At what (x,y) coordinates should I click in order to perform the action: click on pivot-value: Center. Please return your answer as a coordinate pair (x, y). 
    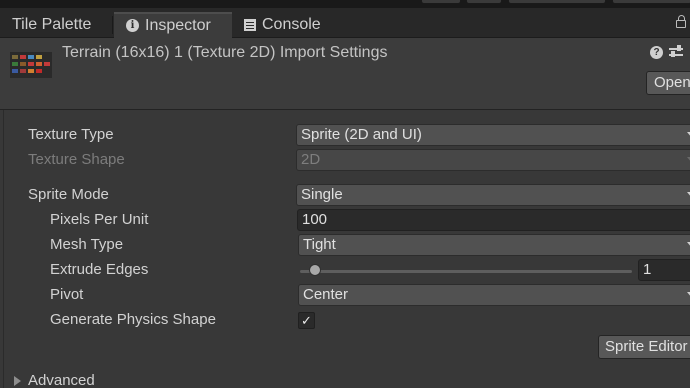
    Looking at the image, I should click on (326, 294).